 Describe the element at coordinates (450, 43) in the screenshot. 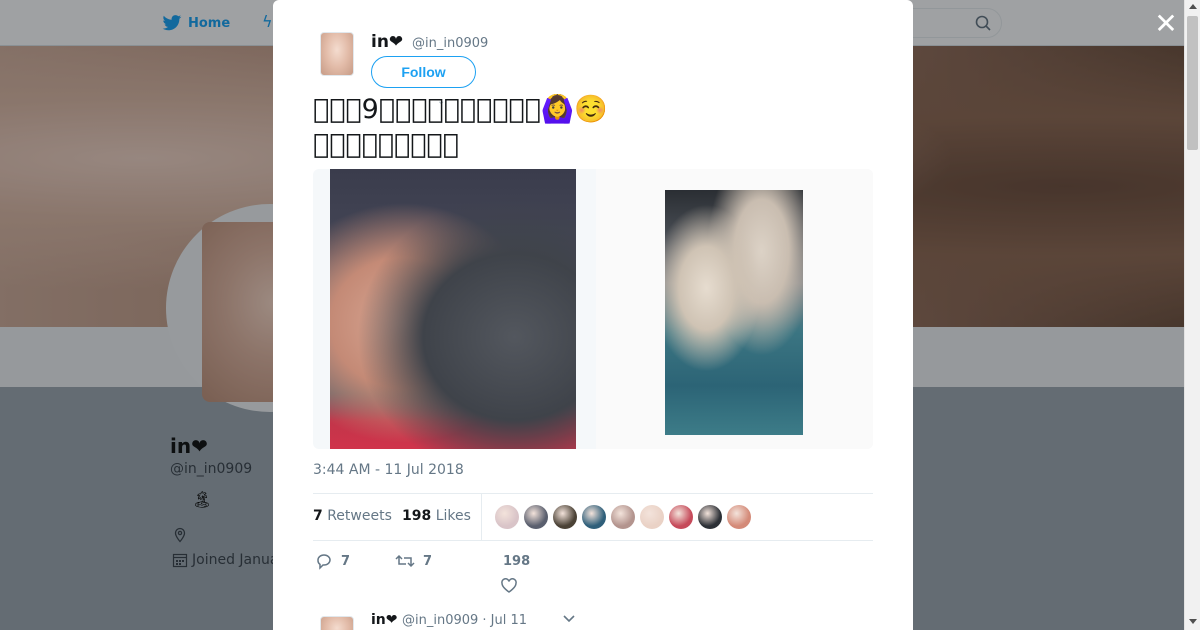

I see `author-handle: @in_in0909` at that location.